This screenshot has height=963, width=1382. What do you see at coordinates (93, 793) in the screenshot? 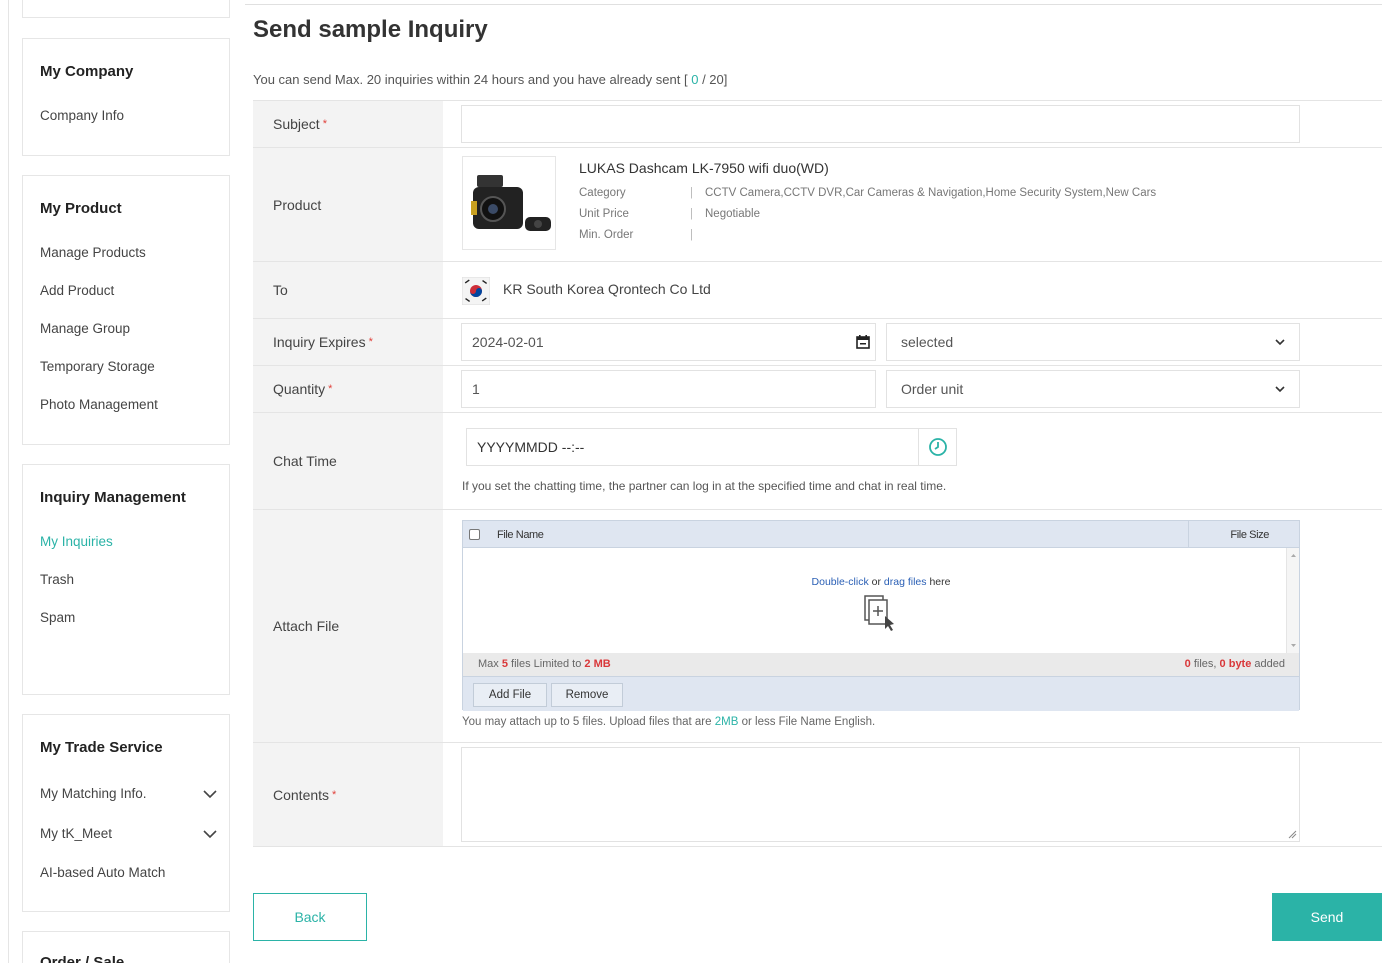
I see `sidebar-item-matching-info: My Matching Info.` at bounding box center [93, 793].